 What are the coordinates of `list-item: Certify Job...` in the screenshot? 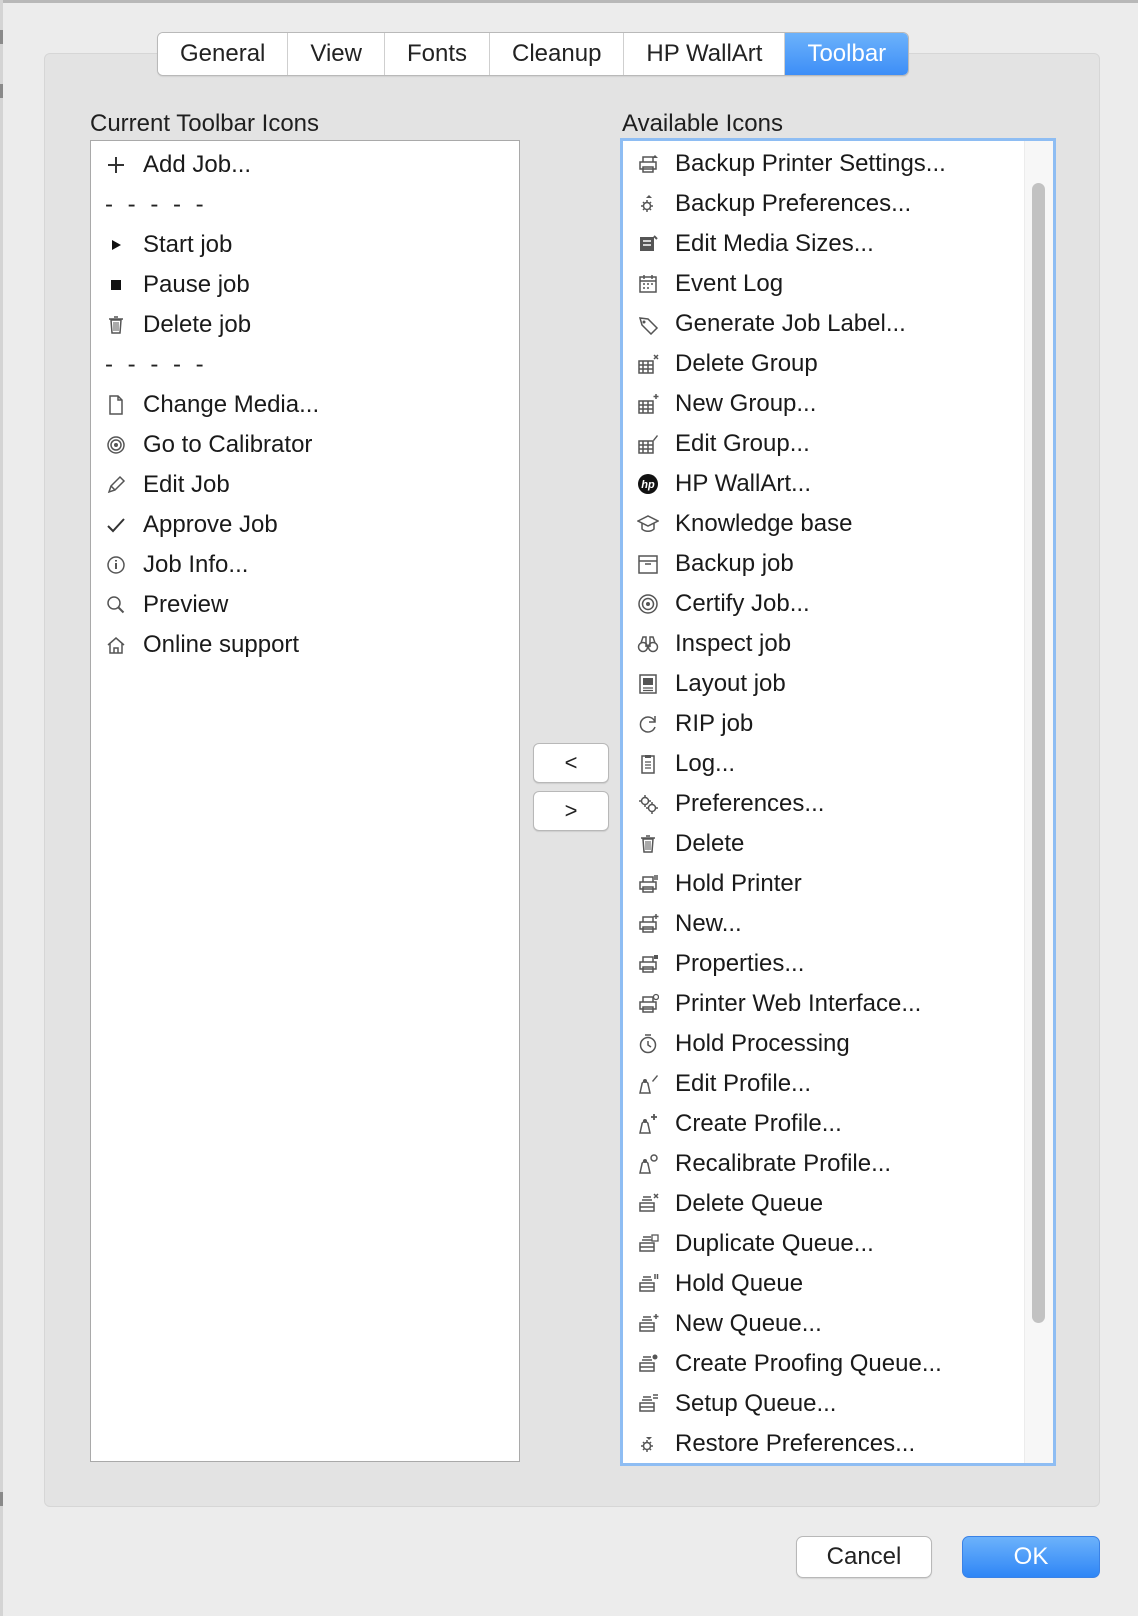 It's located at (827, 604).